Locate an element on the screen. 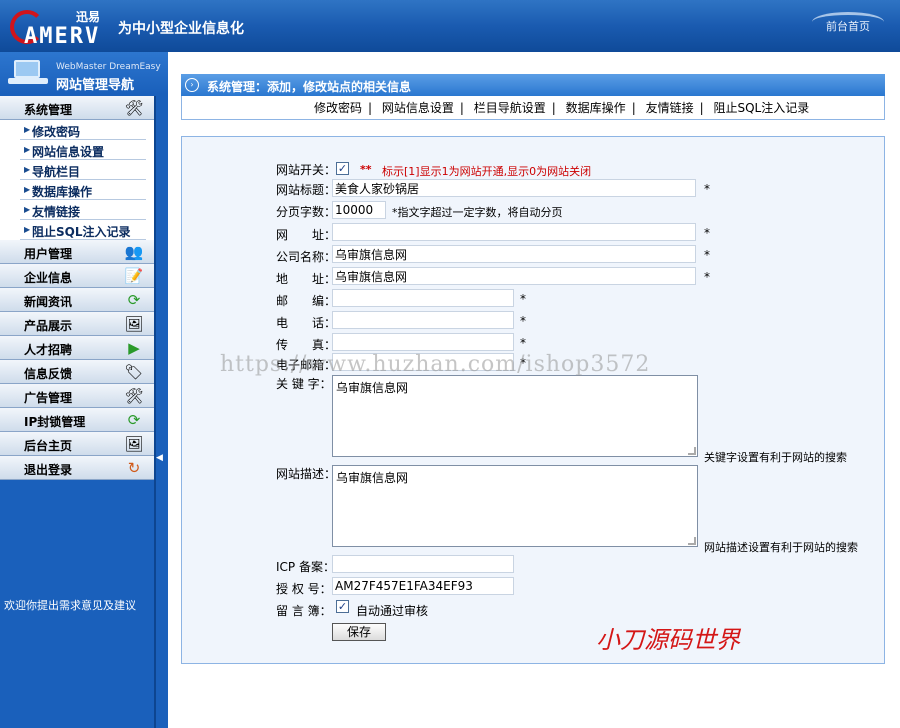 This screenshot has width=900, height=728. address-input is located at coordinates (514, 276).